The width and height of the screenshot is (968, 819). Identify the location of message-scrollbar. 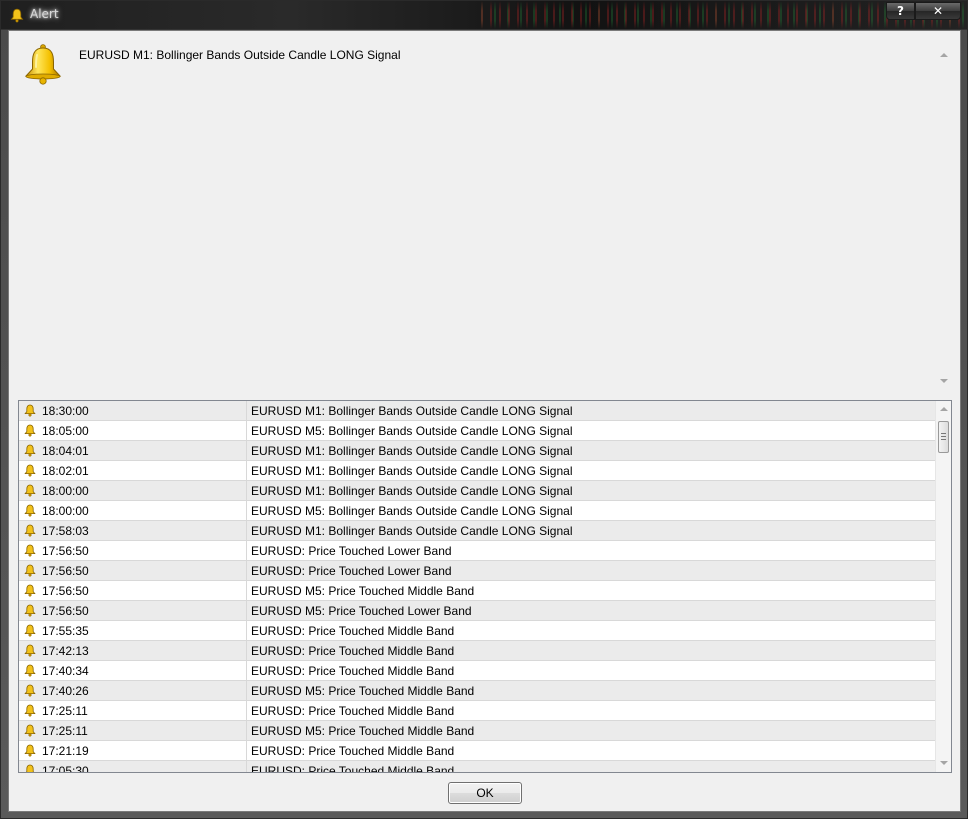
(944, 218).